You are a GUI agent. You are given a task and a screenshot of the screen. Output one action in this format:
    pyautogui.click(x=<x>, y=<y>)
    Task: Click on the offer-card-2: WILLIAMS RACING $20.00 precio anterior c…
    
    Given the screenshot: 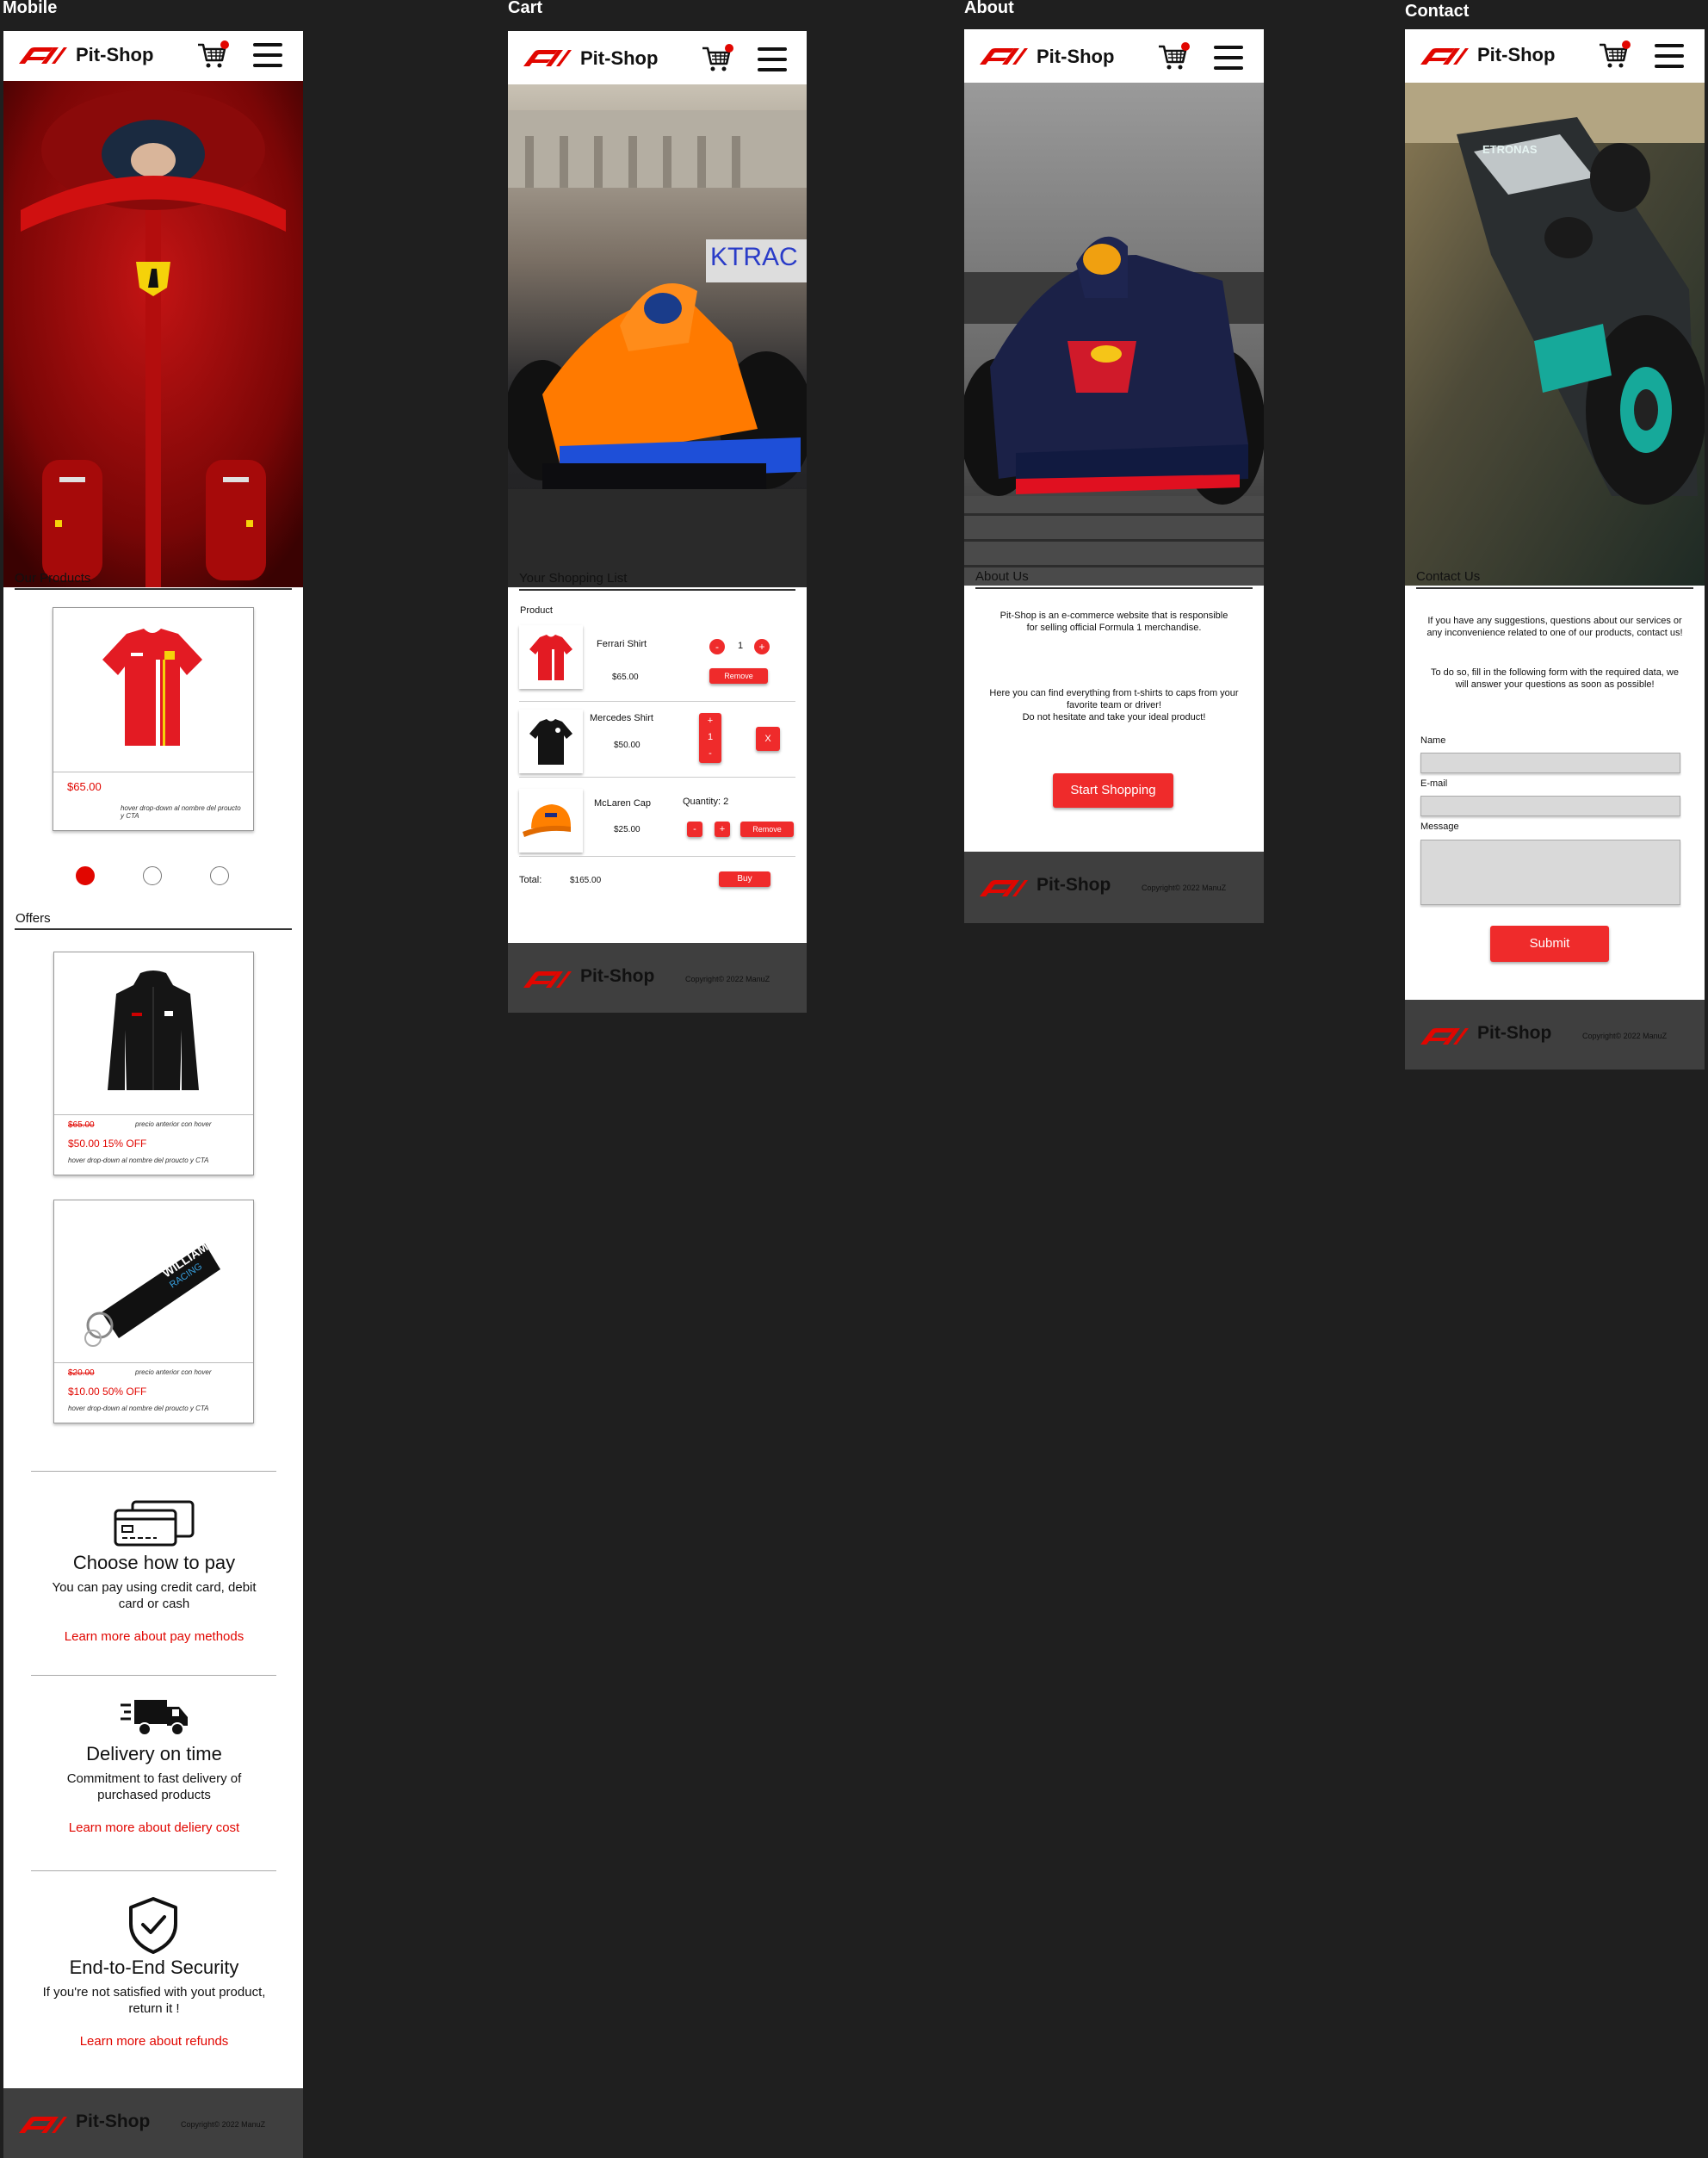 What is the action you would take?
    pyautogui.click(x=153, y=1311)
    